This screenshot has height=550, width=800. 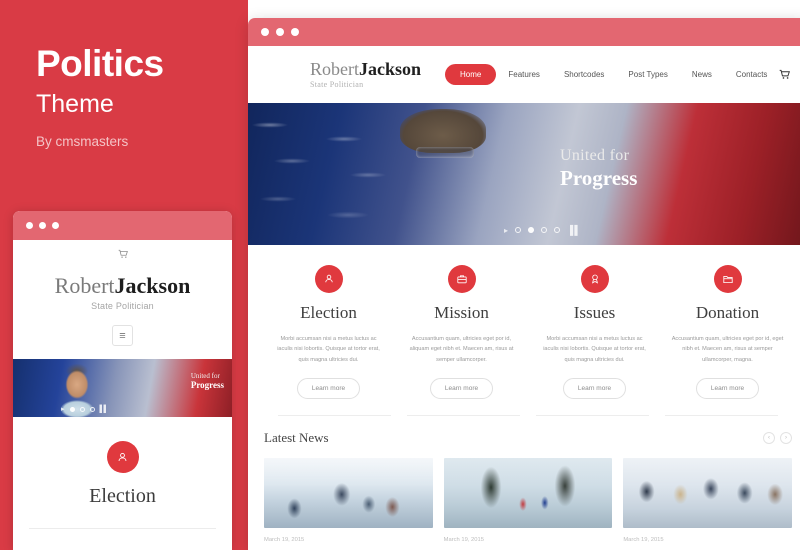 What do you see at coordinates (337, 84) in the screenshot?
I see `site-logo-tagline: State Politician` at bounding box center [337, 84].